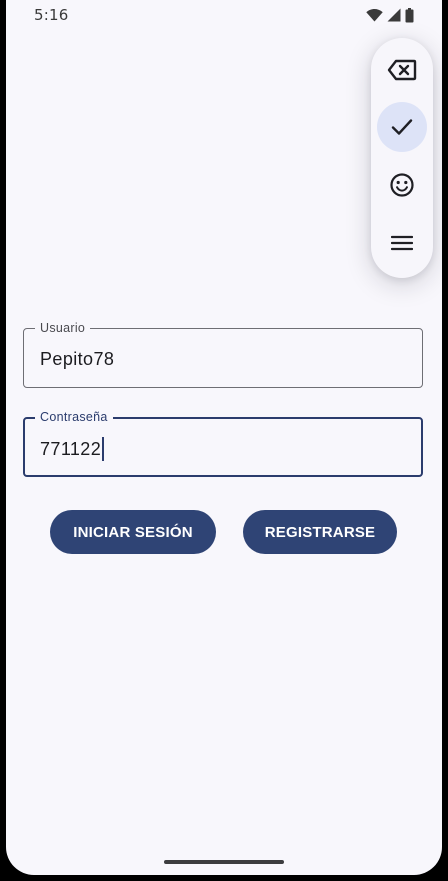 The image size is (448, 881). What do you see at coordinates (224, 862) in the screenshot?
I see `gesture-nav-handle` at bounding box center [224, 862].